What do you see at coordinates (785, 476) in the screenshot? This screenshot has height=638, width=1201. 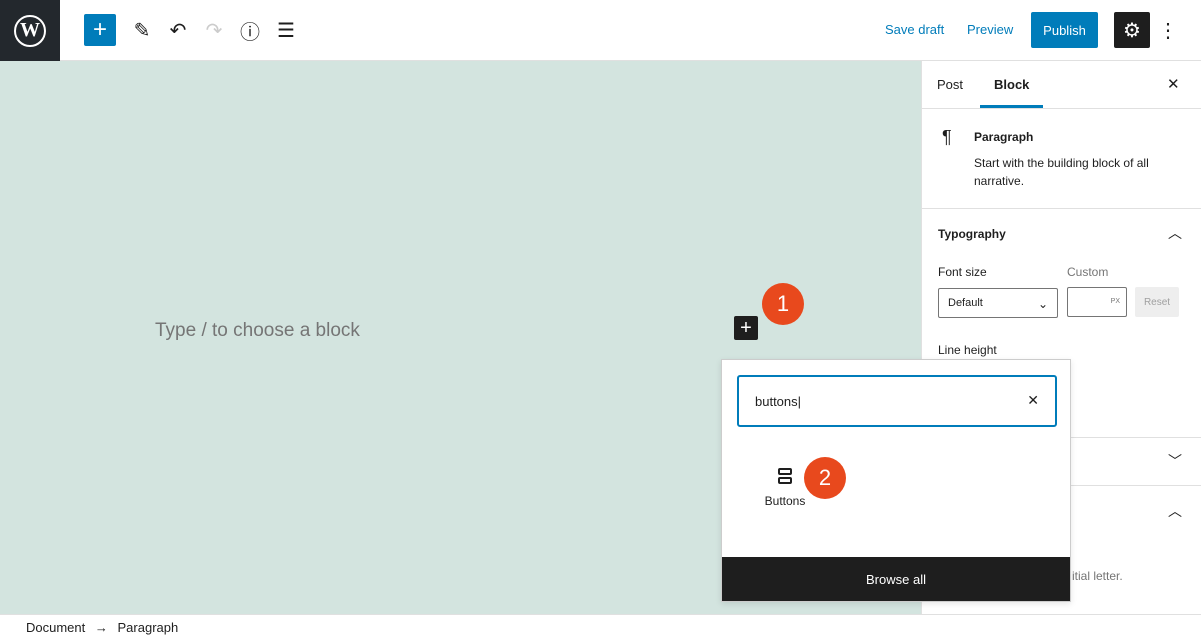 I see `buttons-block-icon` at bounding box center [785, 476].